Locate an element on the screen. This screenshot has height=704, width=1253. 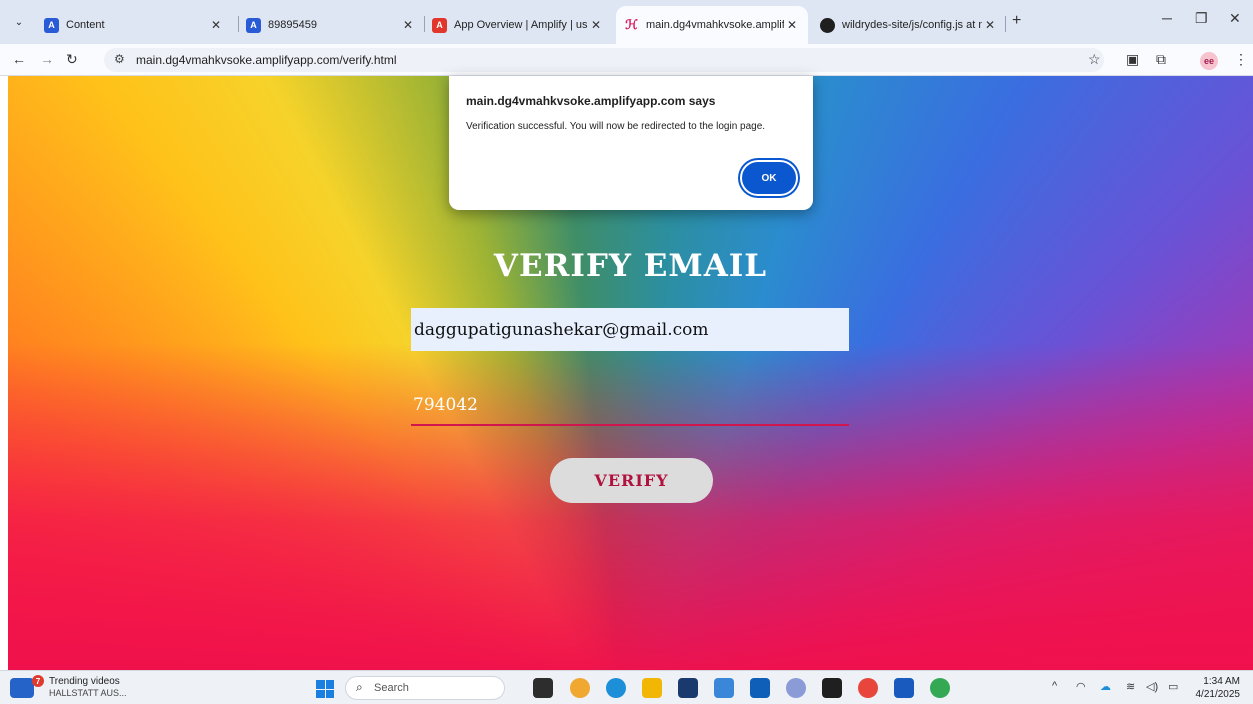
site-settings-icon: ⚙ is located at coordinates (119, 59).